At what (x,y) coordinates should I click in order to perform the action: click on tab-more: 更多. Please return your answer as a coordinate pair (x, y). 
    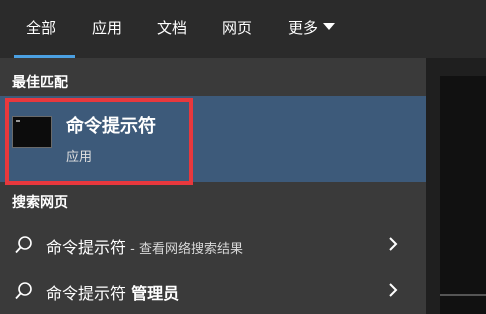
    Looking at the image, I should click on (312, 28).